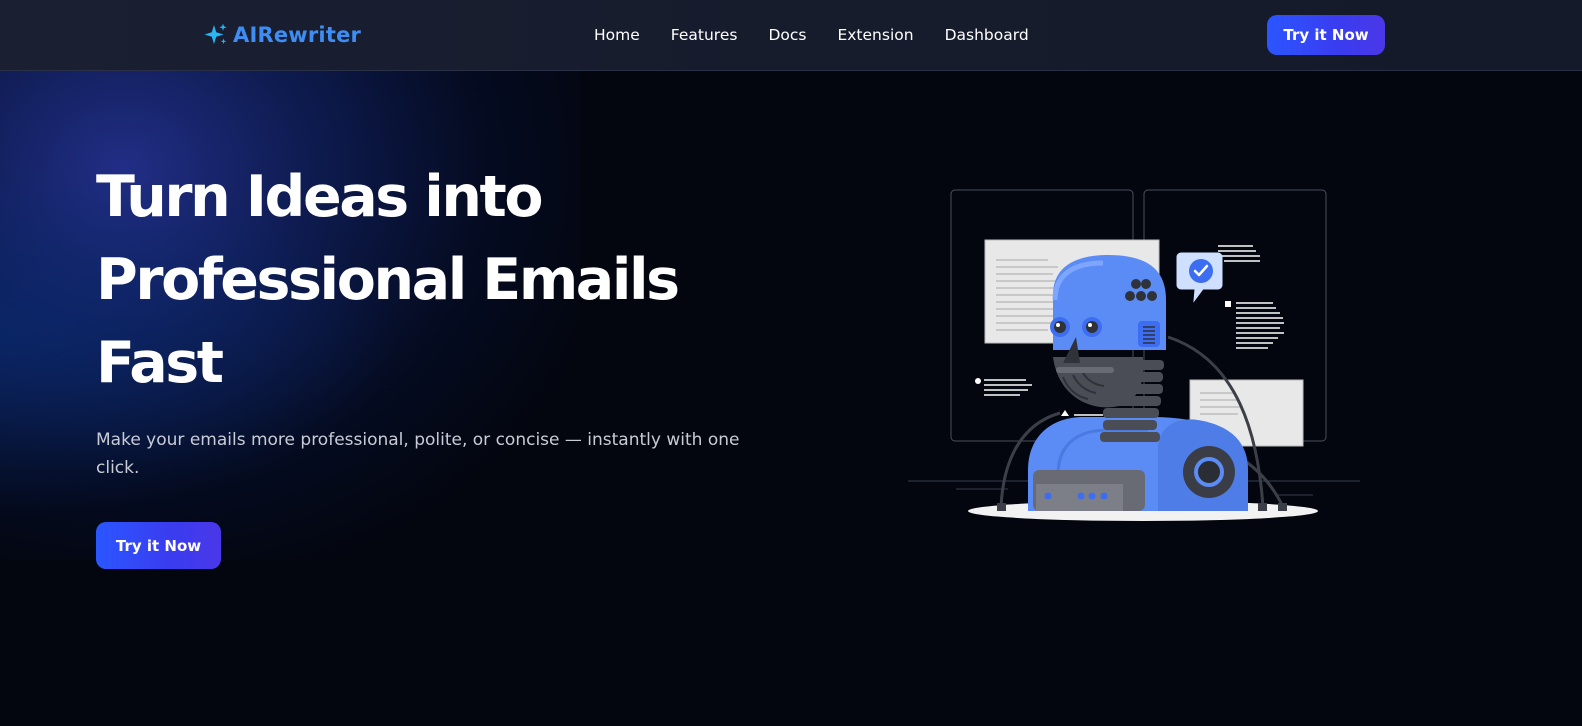  I want to click on bullet-dot, so click(978, 381).